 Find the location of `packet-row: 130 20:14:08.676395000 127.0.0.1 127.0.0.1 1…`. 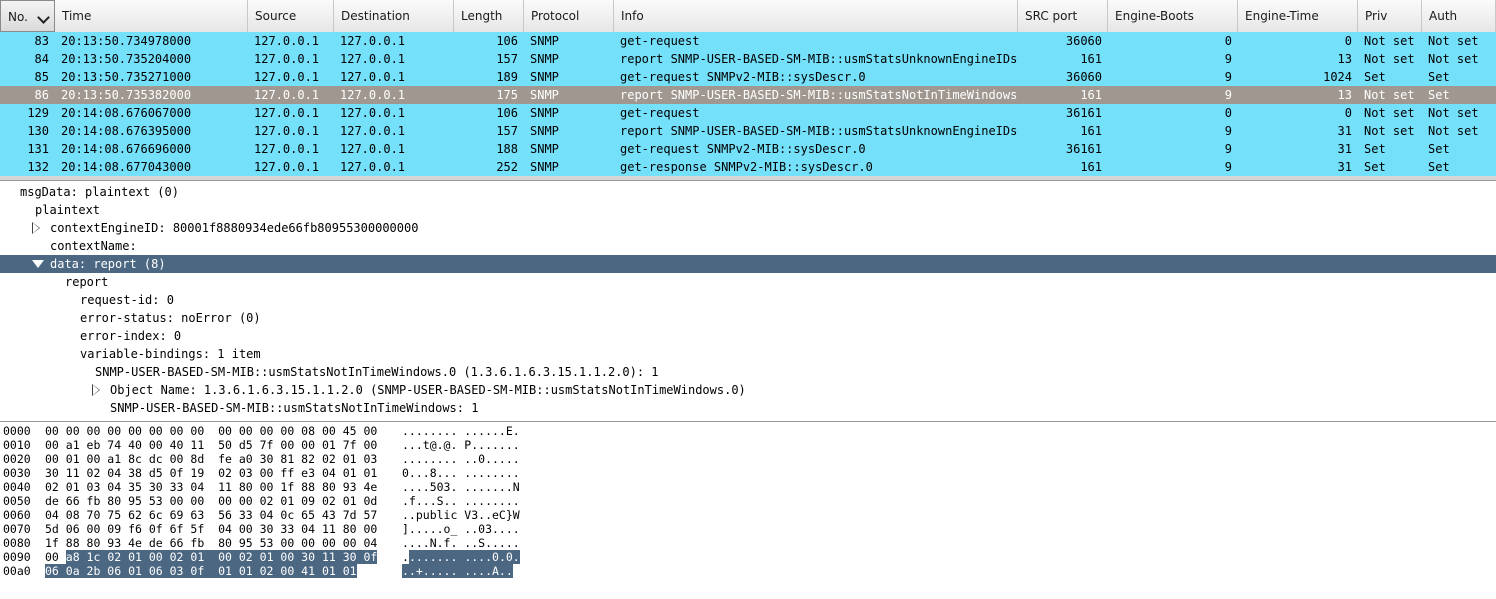

packet-row: 130 20:14:08.676395000 127.0.0.1 127.0.0.1 1… is located at coordinates (748, 131).